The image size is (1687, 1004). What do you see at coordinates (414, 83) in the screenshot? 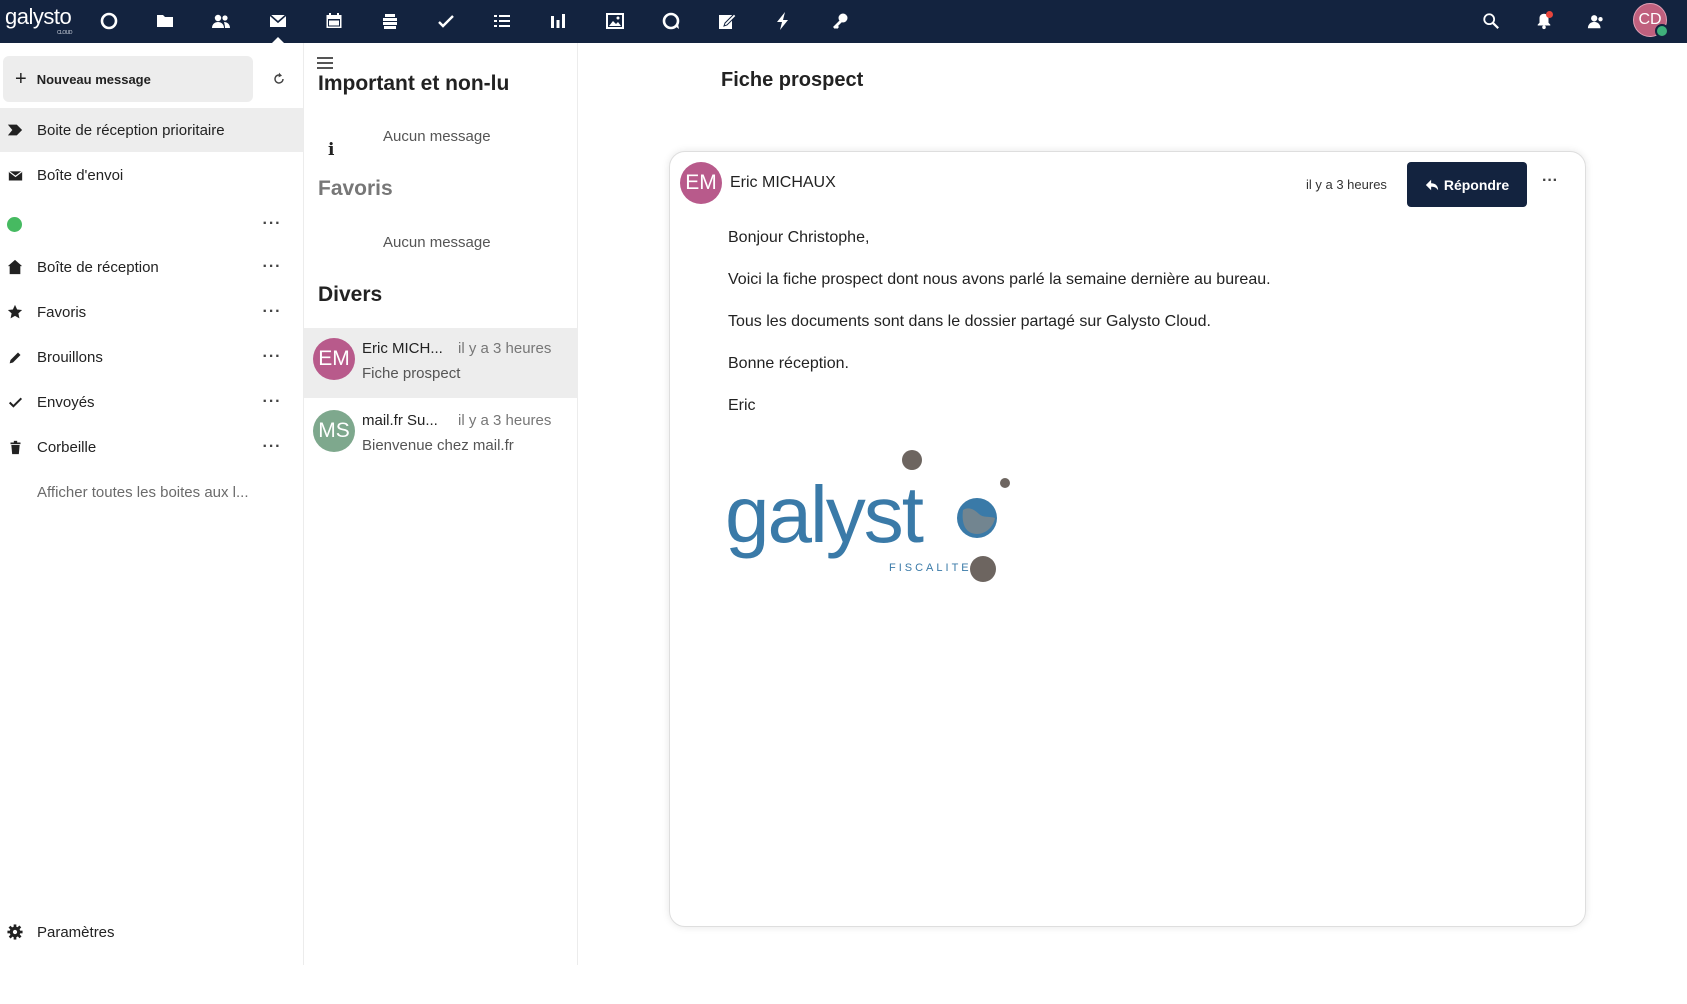
I see `section-title-important: Important et non-lu` at bounding box center [414, 83].